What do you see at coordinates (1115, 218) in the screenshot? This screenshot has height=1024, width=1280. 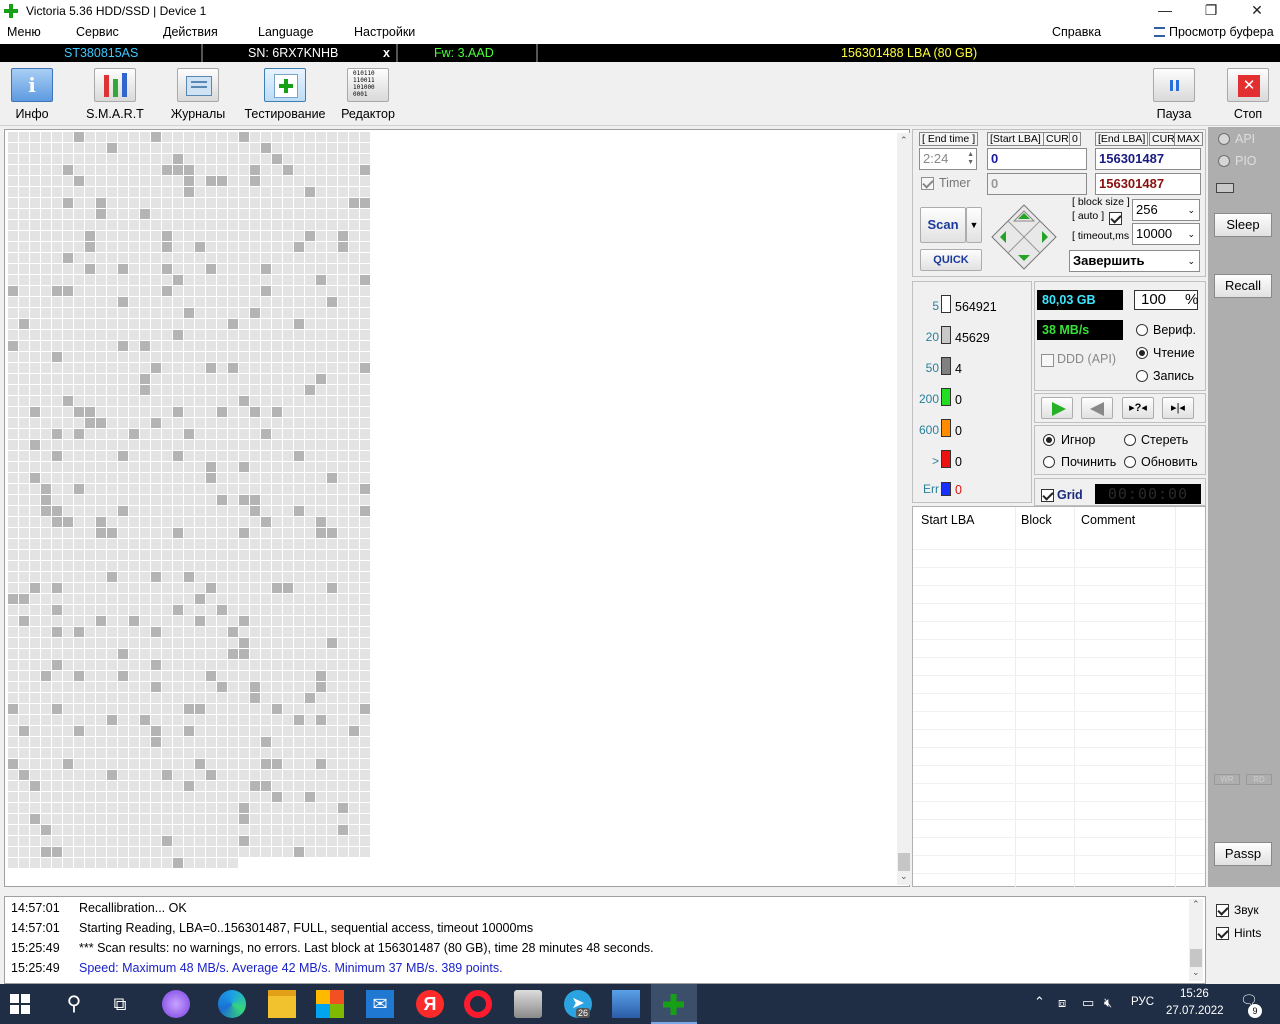 I see `auto-checkbox` at bounding box center [1115, 218].